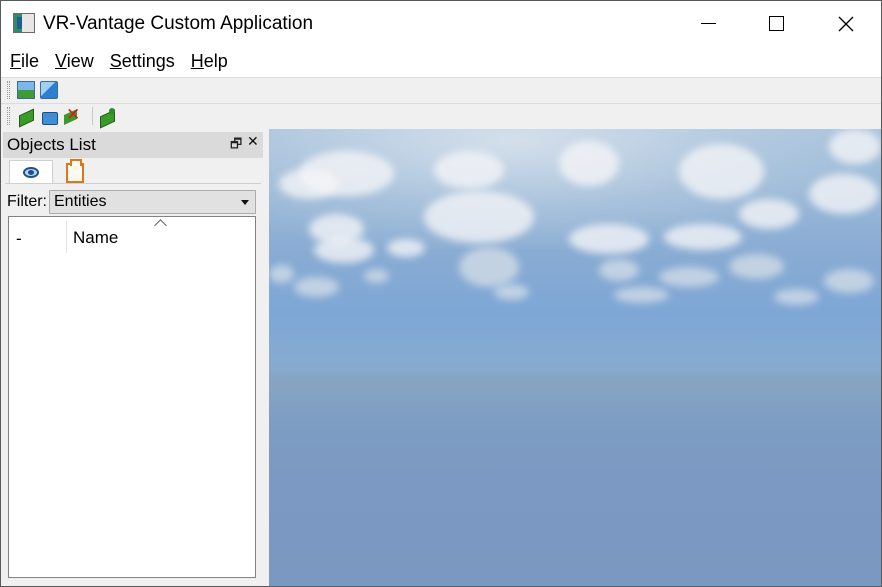 The image size is (882, 587). I want to click on picture-blue-icon, so click(49, 90).